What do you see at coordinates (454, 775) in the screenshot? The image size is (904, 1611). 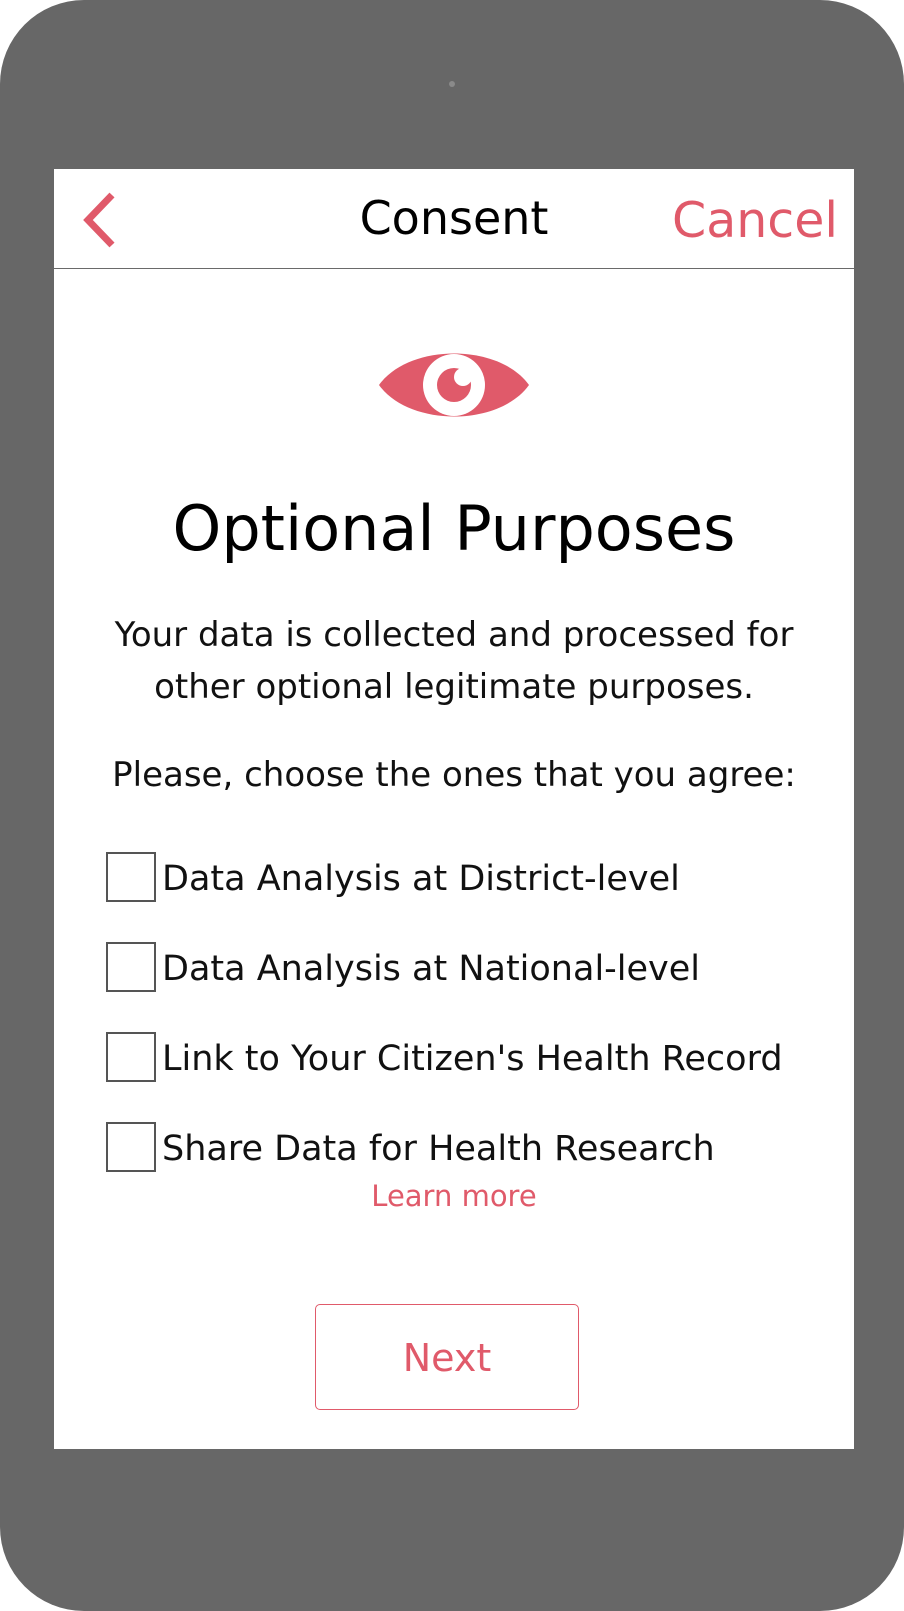 I see `choice-prompt: Please, choose the ones that you agree:` at bounding box center [454, 775].